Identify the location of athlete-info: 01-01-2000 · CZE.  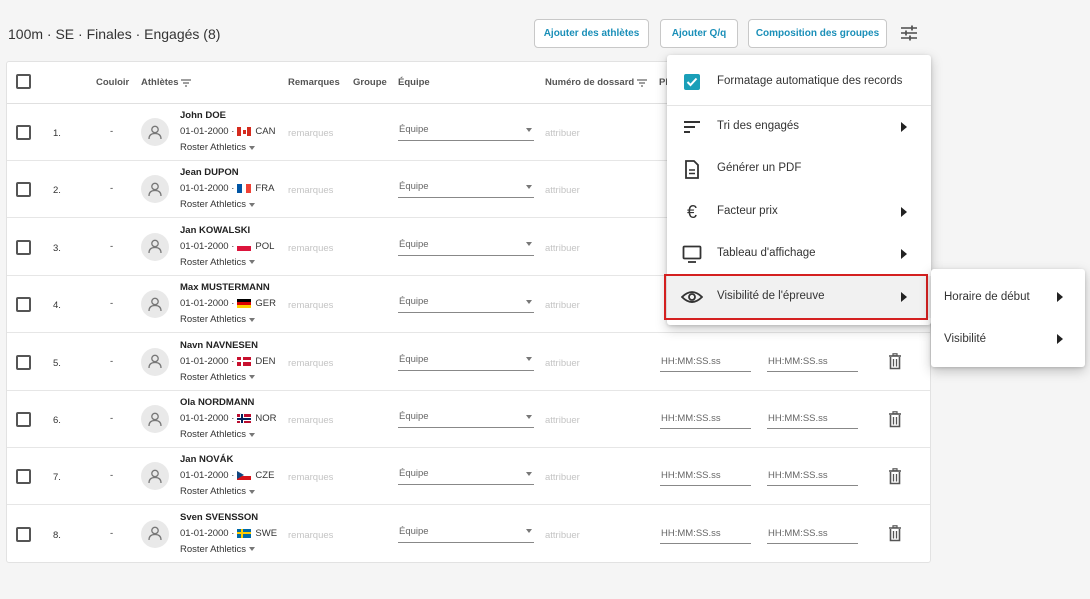
(227, 475).